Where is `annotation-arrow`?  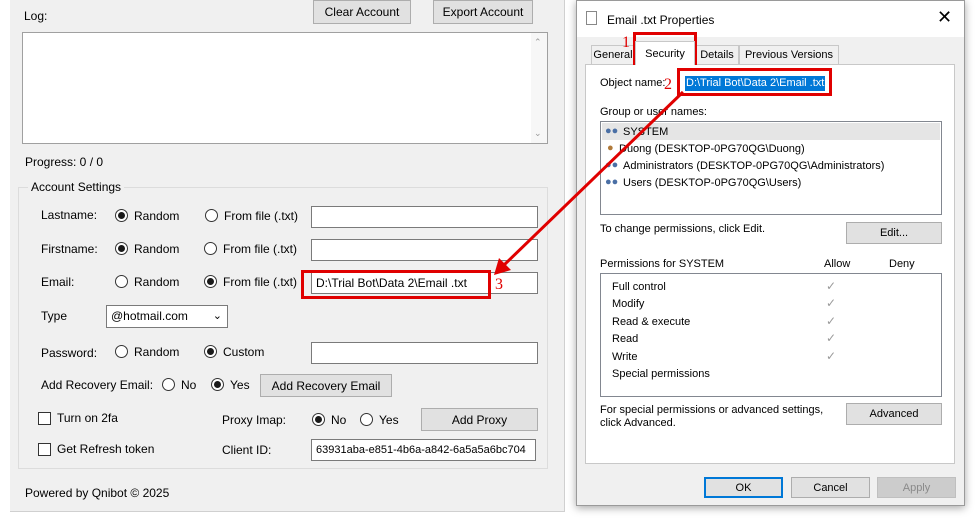
annotation-arrow is located at coordinates (589, 182).